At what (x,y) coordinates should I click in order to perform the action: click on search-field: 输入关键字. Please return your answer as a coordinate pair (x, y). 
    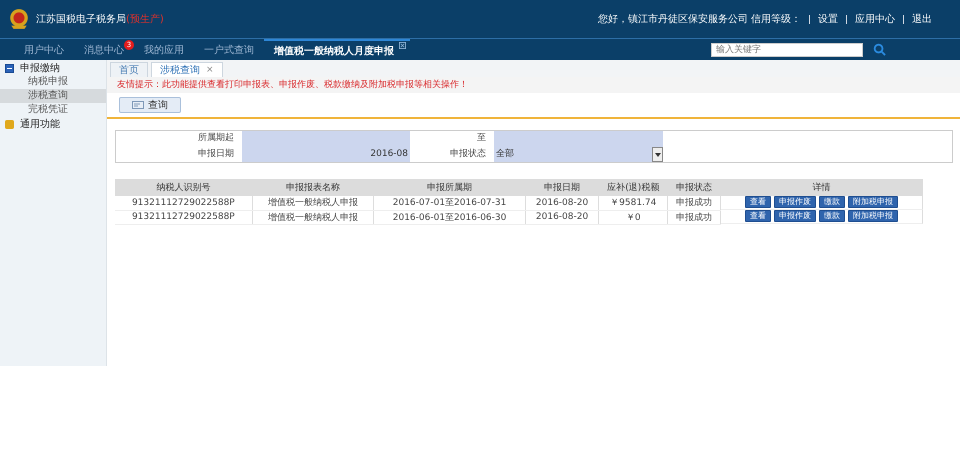
    Looking at the image, I should click on (787, 49).